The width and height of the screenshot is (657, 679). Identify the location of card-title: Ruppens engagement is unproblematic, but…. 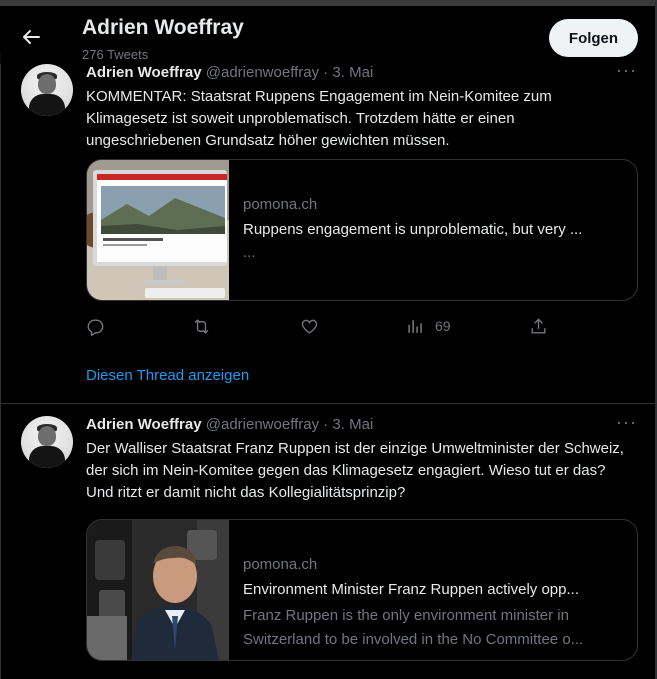
(413, 229).